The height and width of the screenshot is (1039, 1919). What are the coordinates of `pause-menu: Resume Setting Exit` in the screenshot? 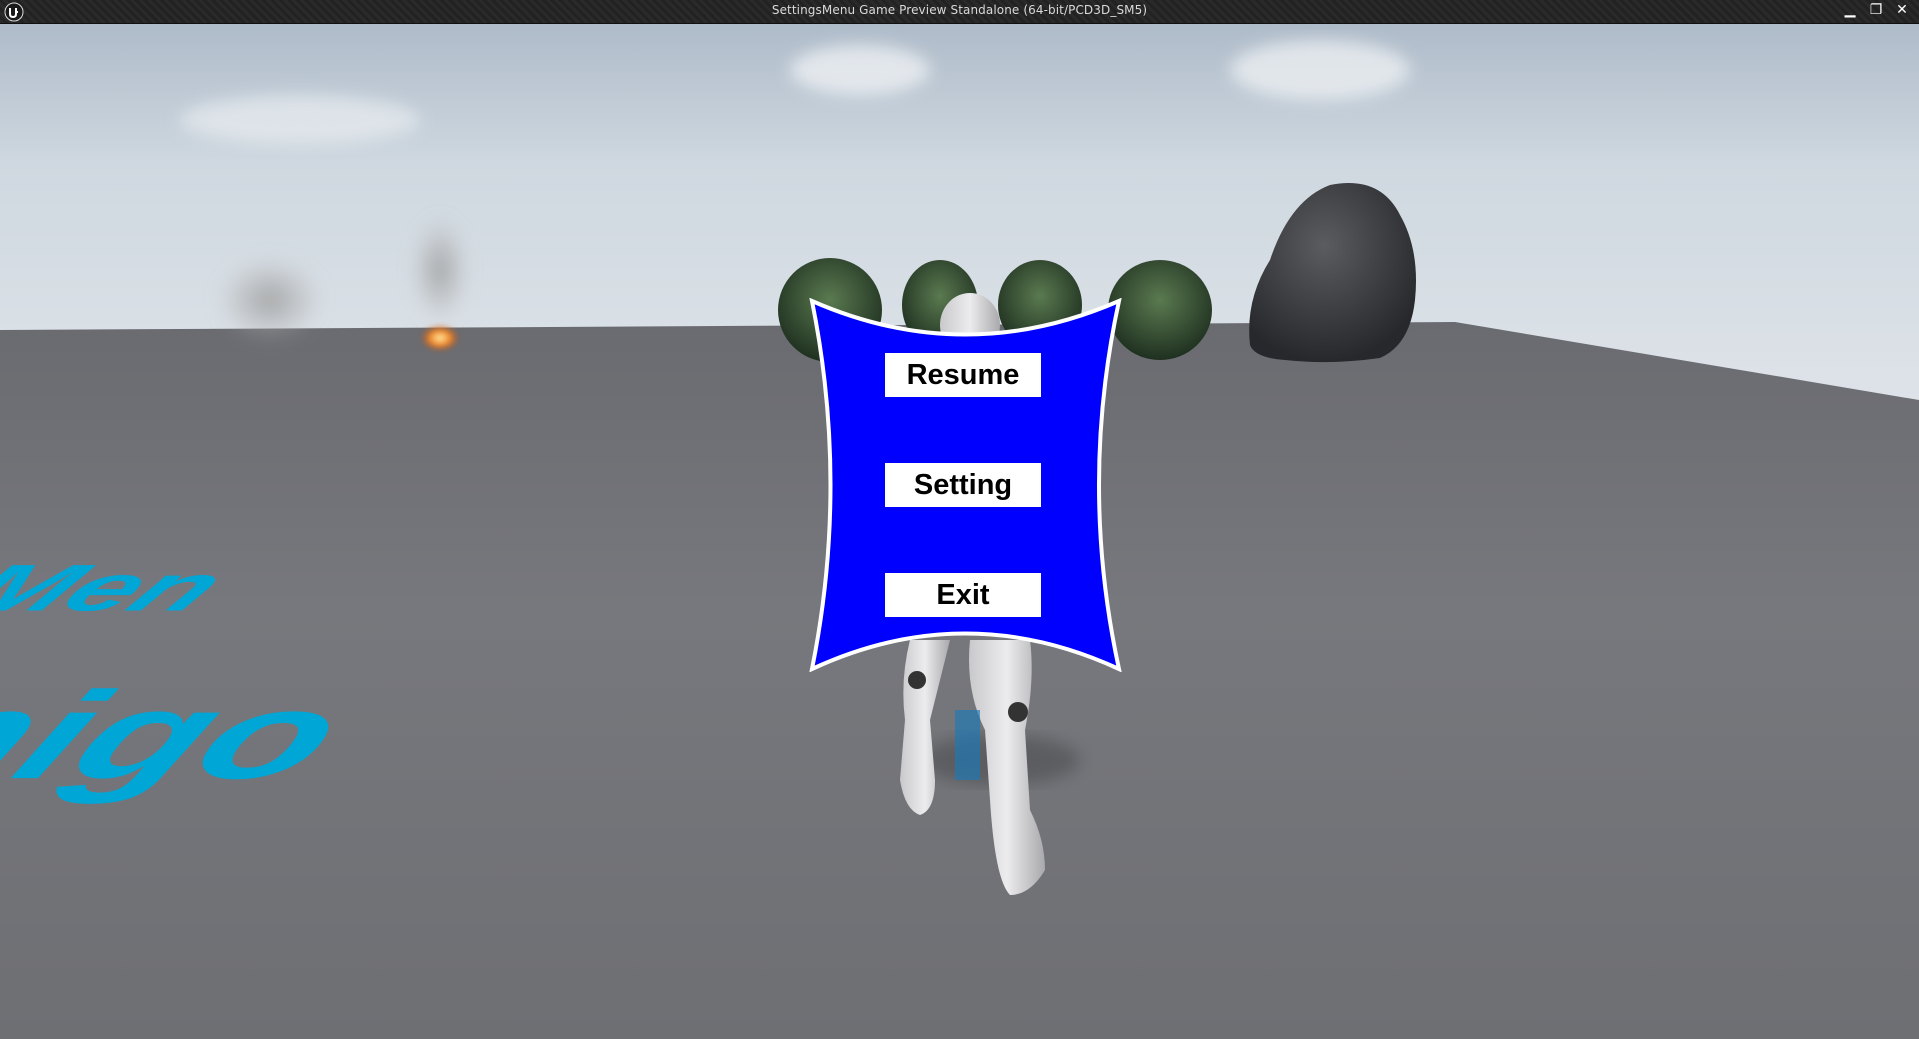 It's located at (965, 485).